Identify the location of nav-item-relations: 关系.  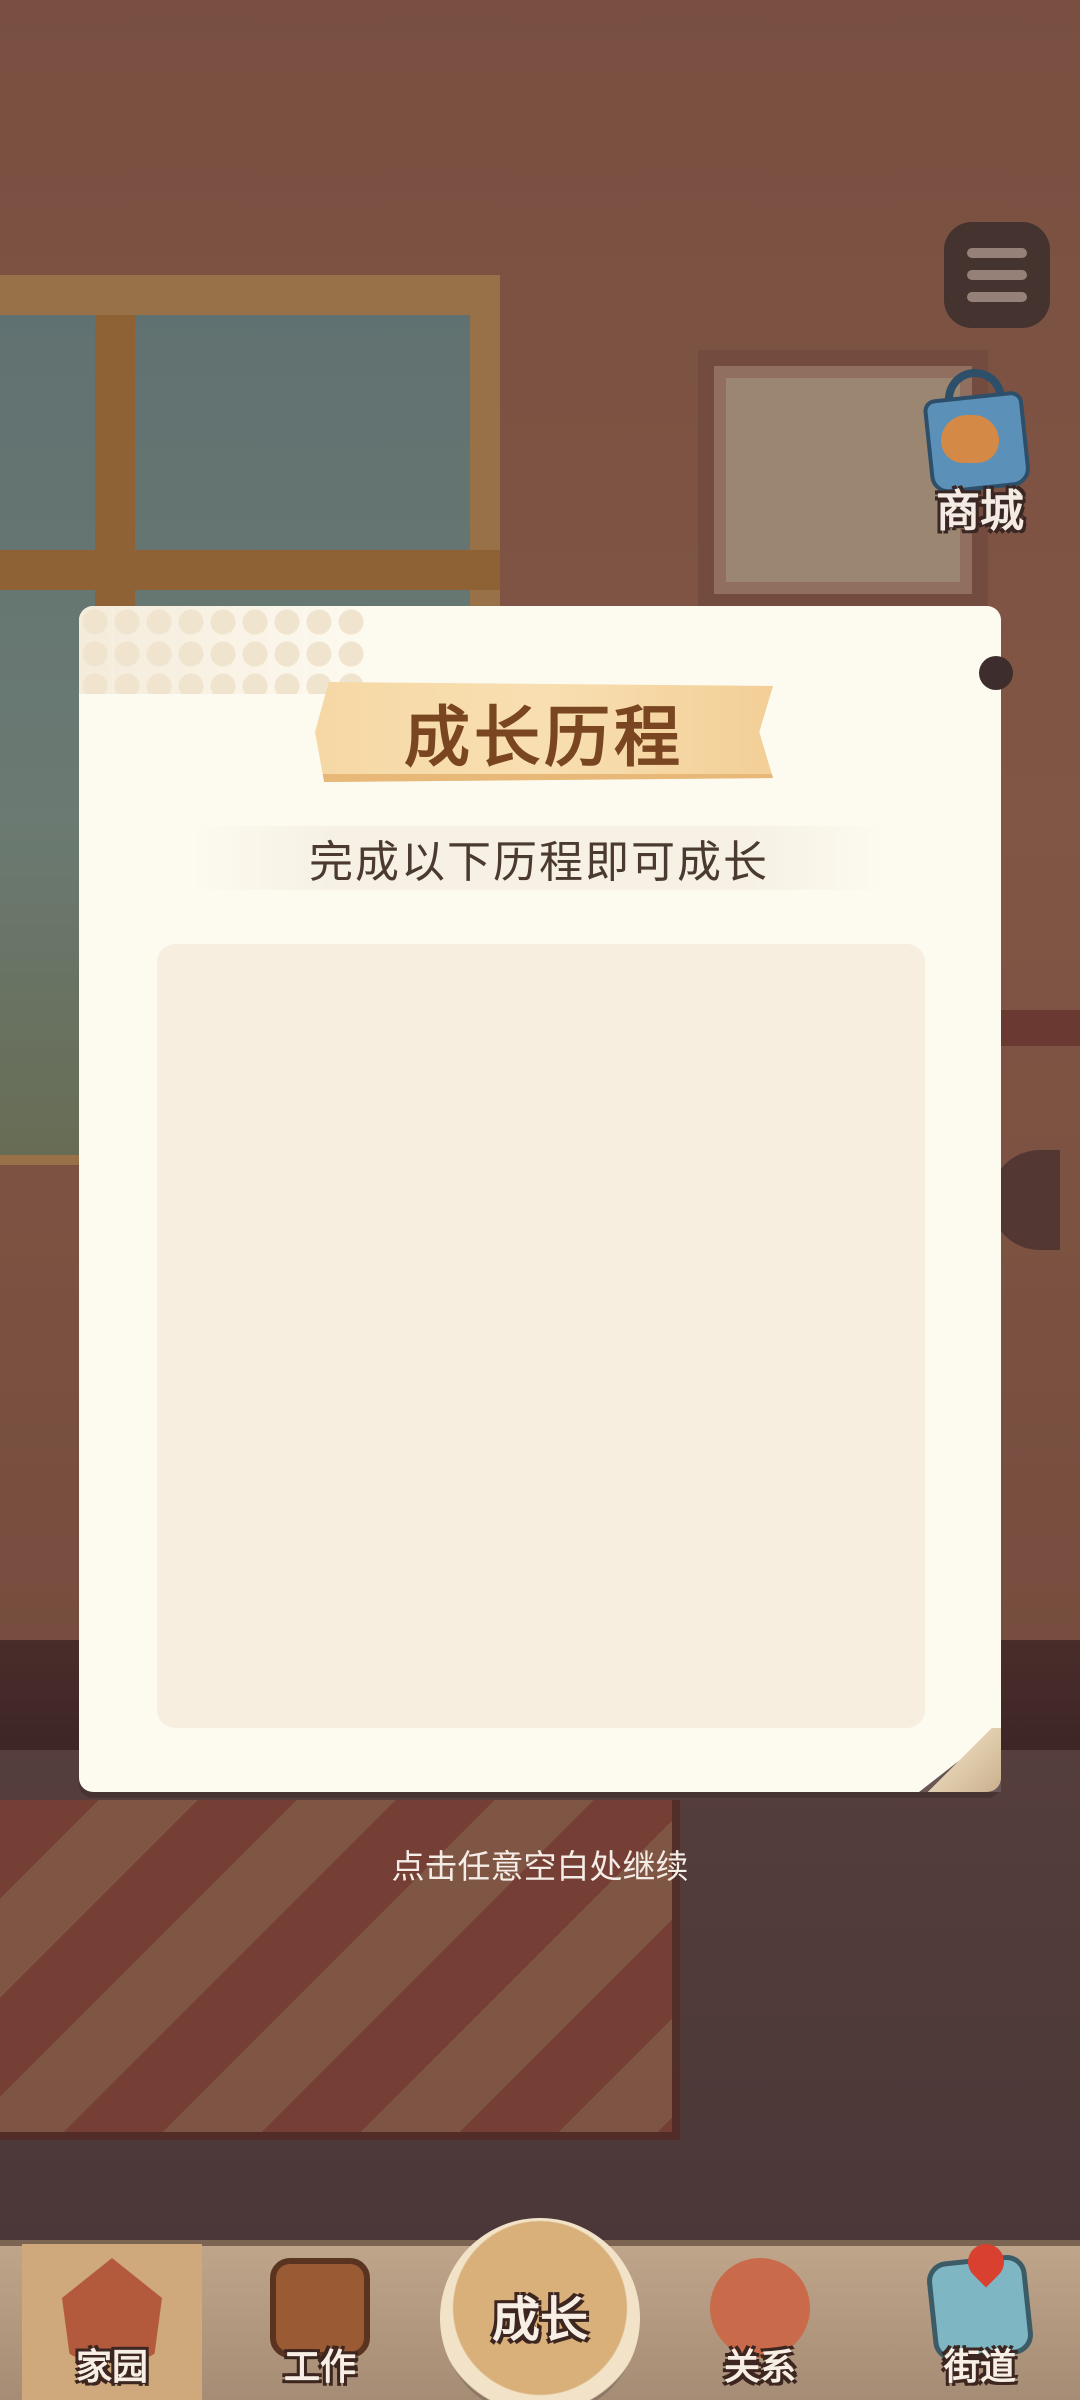
(760, 2322).